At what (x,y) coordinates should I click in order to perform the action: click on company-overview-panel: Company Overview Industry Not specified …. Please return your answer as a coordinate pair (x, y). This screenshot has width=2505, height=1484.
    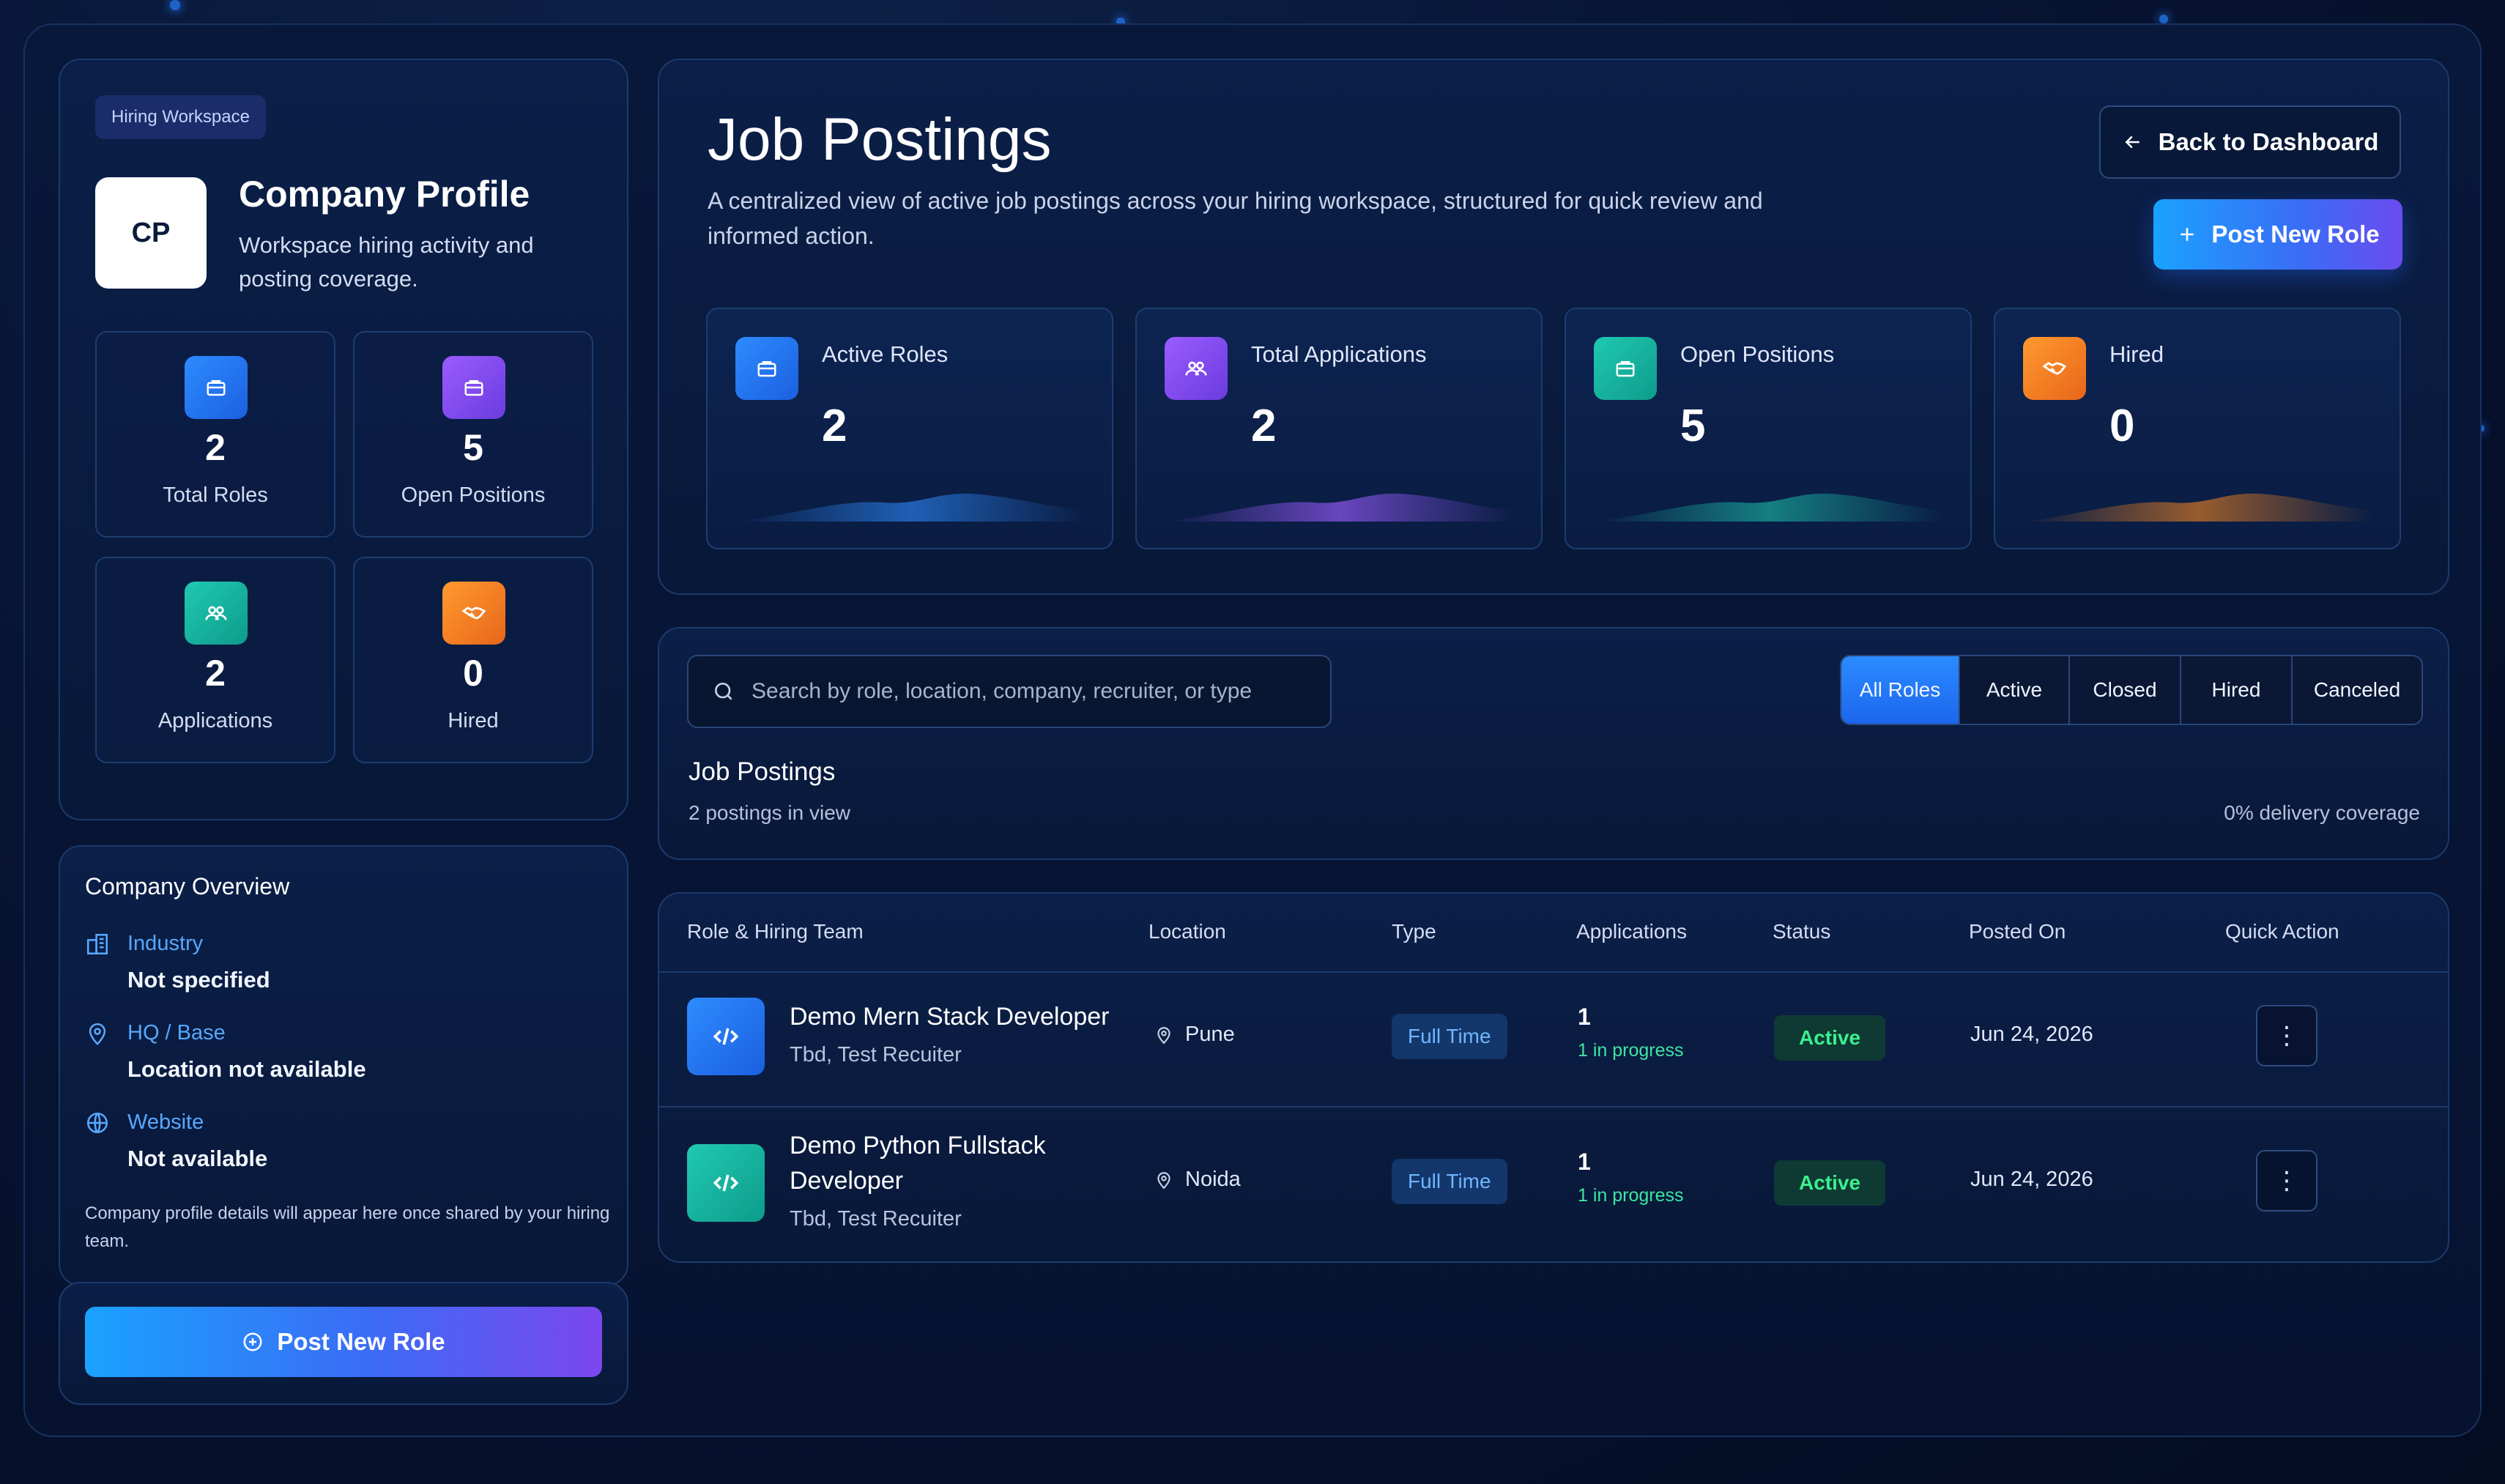
    Looking at the image, I should click on (343, 1065).